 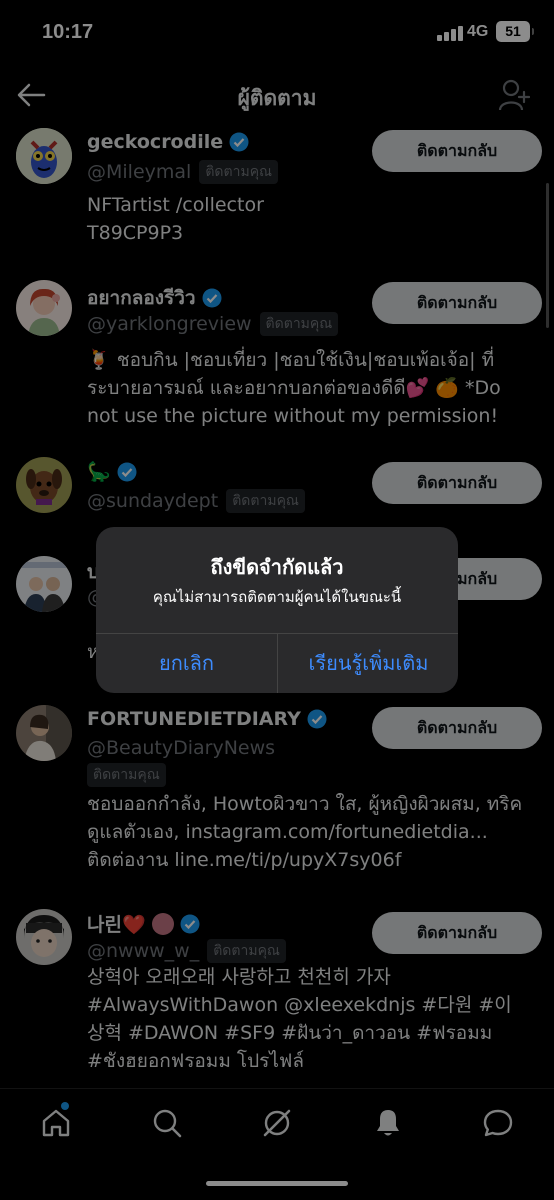 I want to click on learn-more-button: เรียนรู้เพิ่มเติม, so click(x=368, y=663).